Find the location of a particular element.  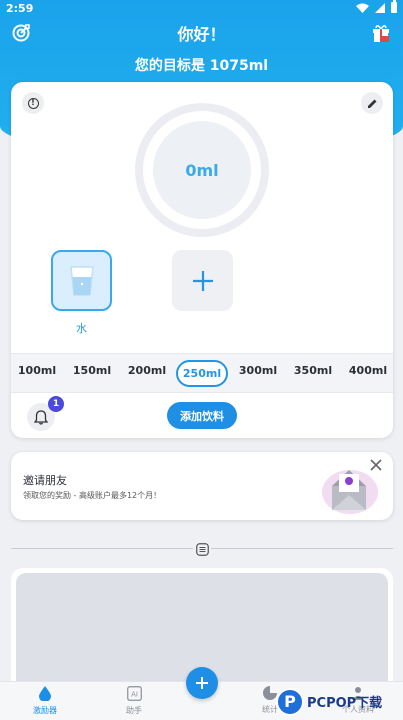

drink-tile-water is located at coordinates (81, 280).